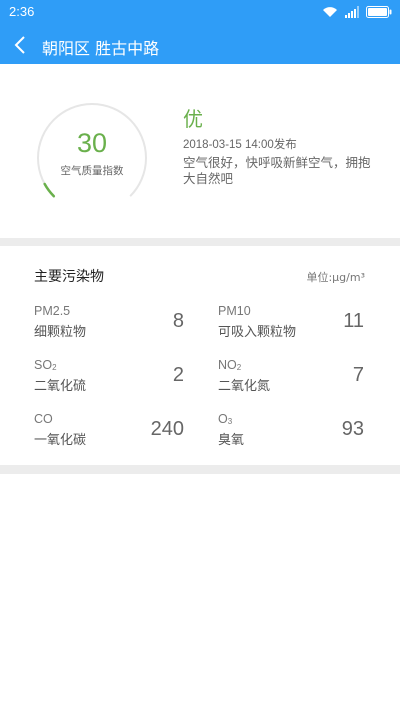  I want to click on pollutant-desc: 二氧化硫, so click(60, 386).